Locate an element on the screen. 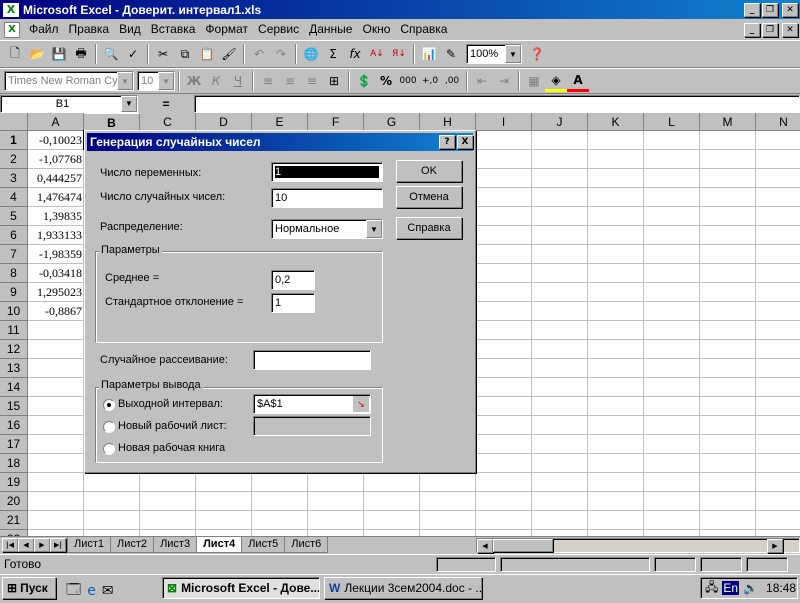 The height and width of the screenshot is (603, 800). scroll-thumb is located at coordinates (523, 545).